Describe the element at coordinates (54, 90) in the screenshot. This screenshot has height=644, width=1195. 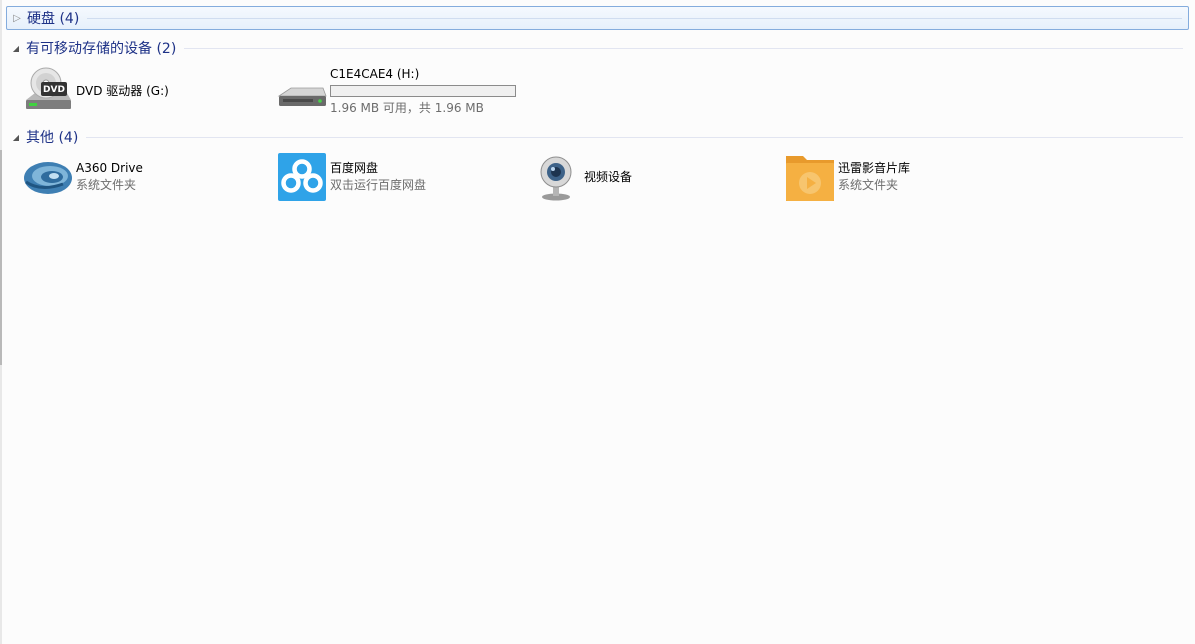
I see `svg-text: DVD` at that location.